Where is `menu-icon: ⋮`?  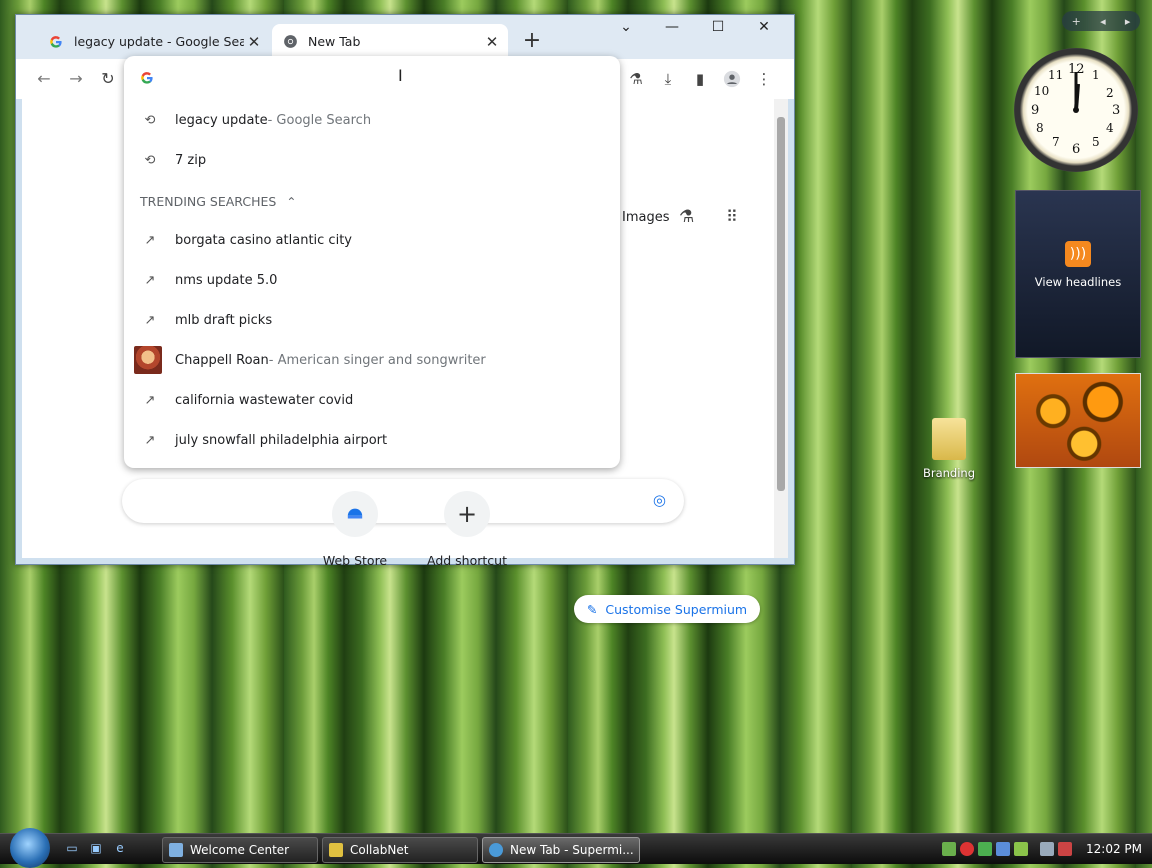 menu-icon: ⋮ is located at coordinates (764, 79).